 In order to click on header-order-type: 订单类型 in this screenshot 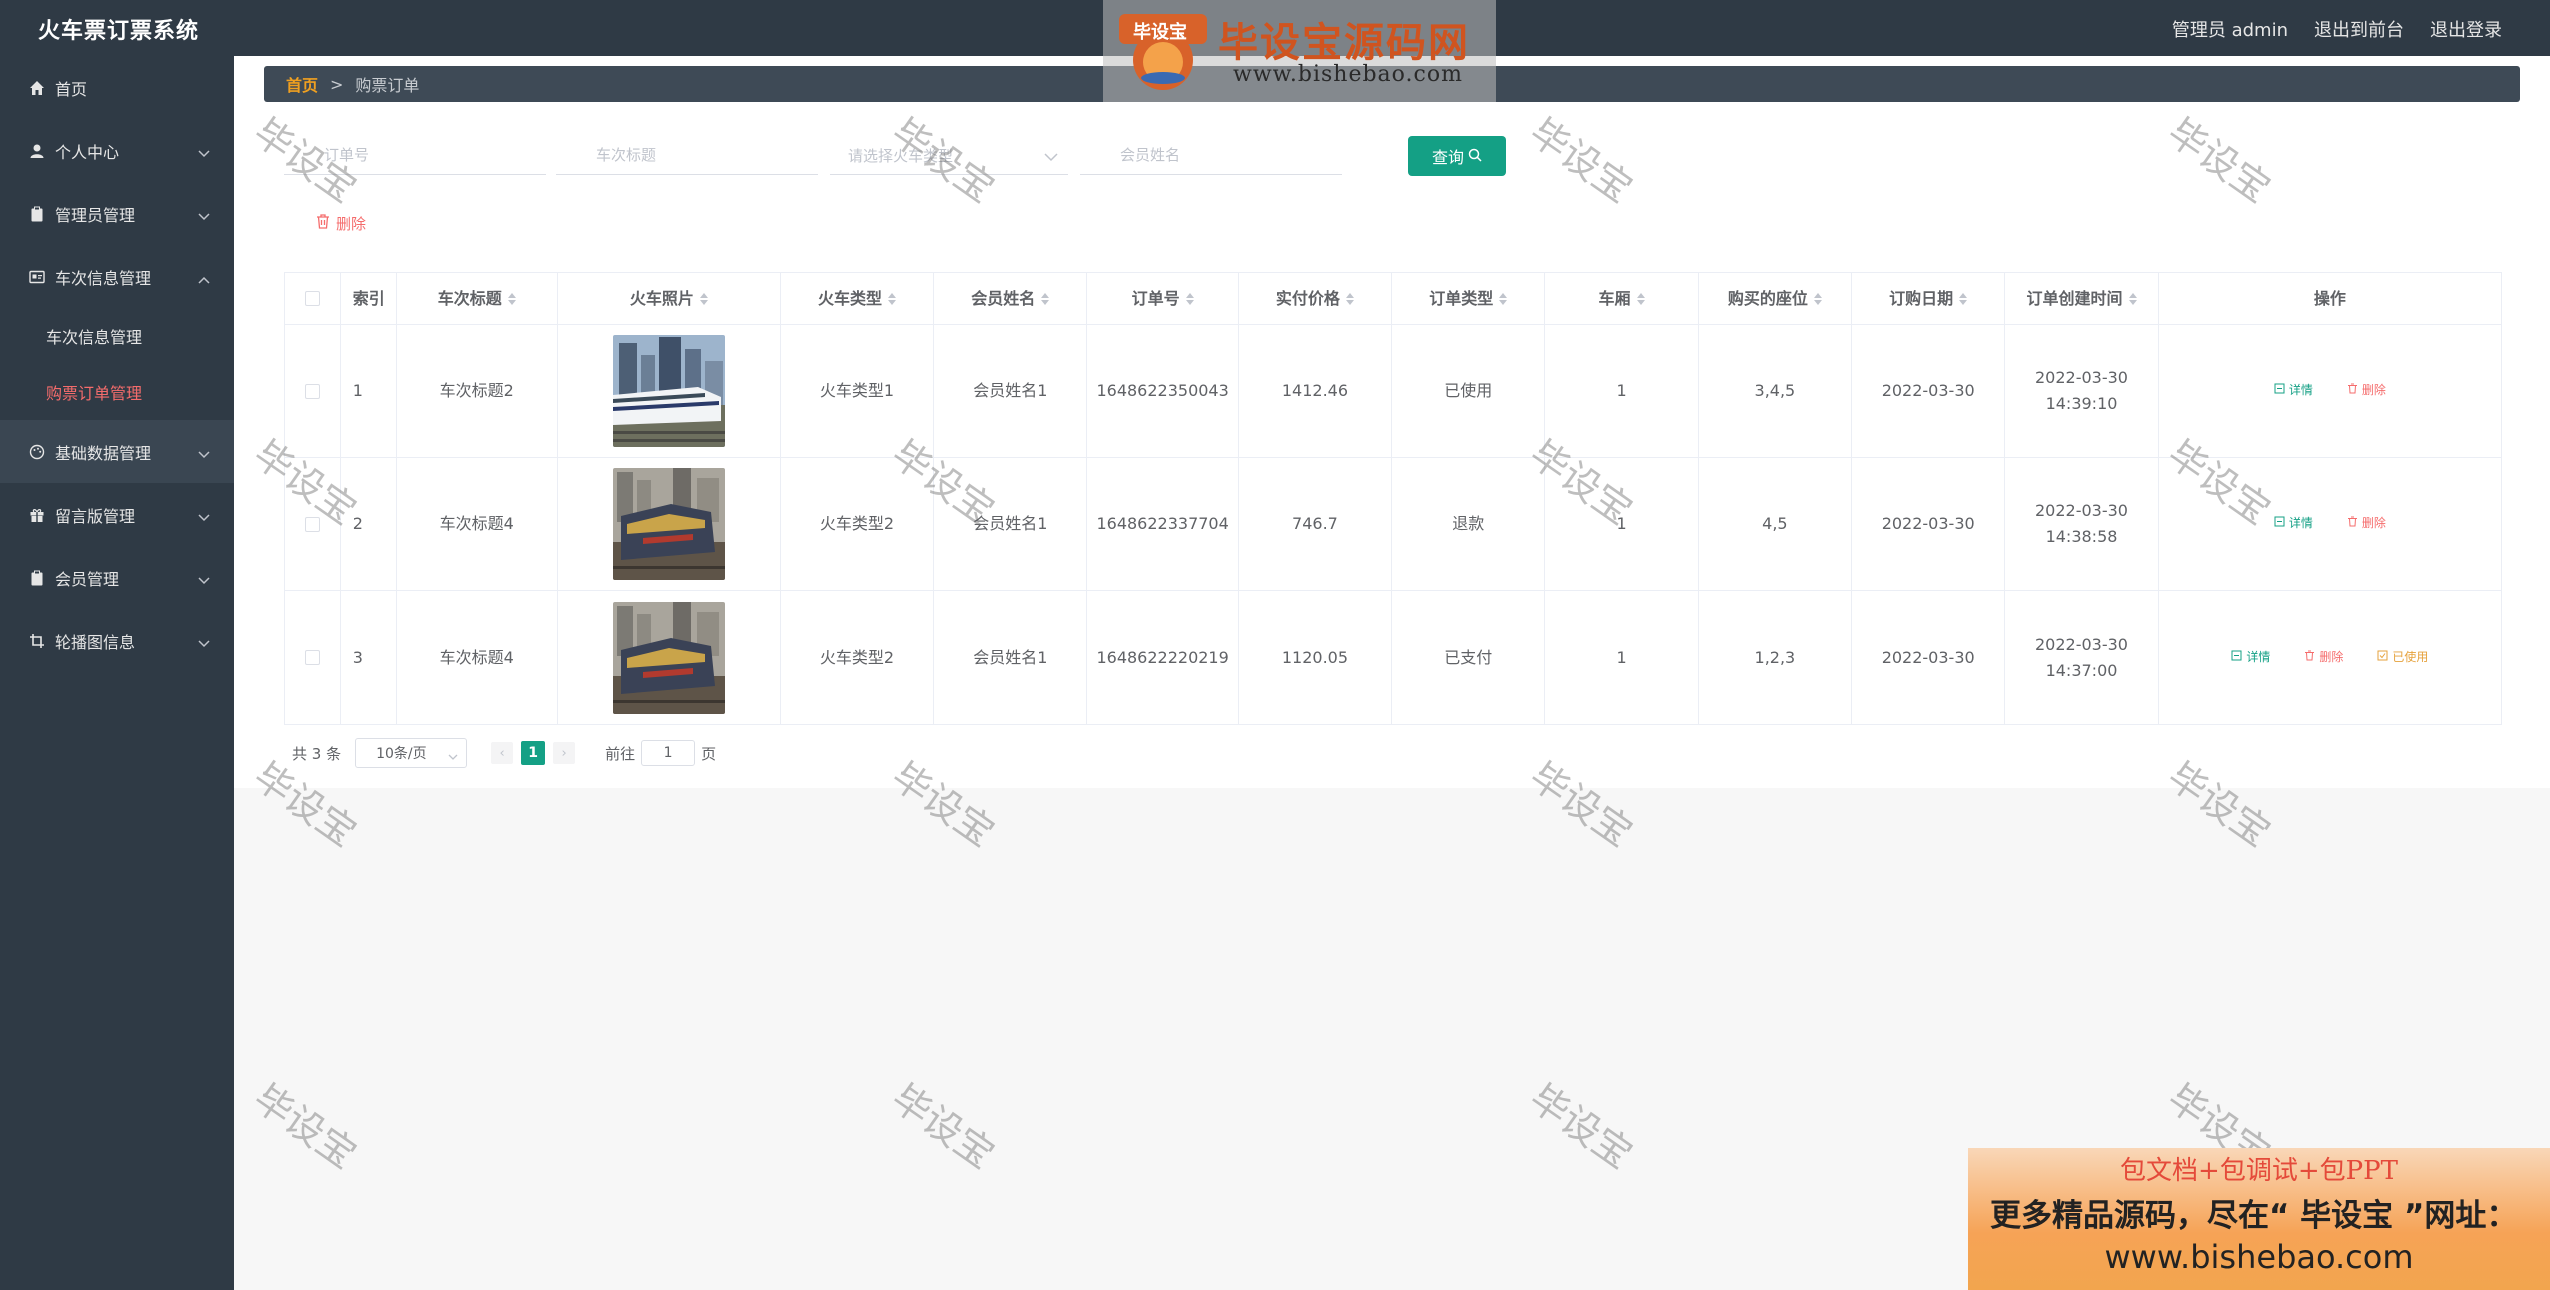, I will do `click(1469, 298)`.